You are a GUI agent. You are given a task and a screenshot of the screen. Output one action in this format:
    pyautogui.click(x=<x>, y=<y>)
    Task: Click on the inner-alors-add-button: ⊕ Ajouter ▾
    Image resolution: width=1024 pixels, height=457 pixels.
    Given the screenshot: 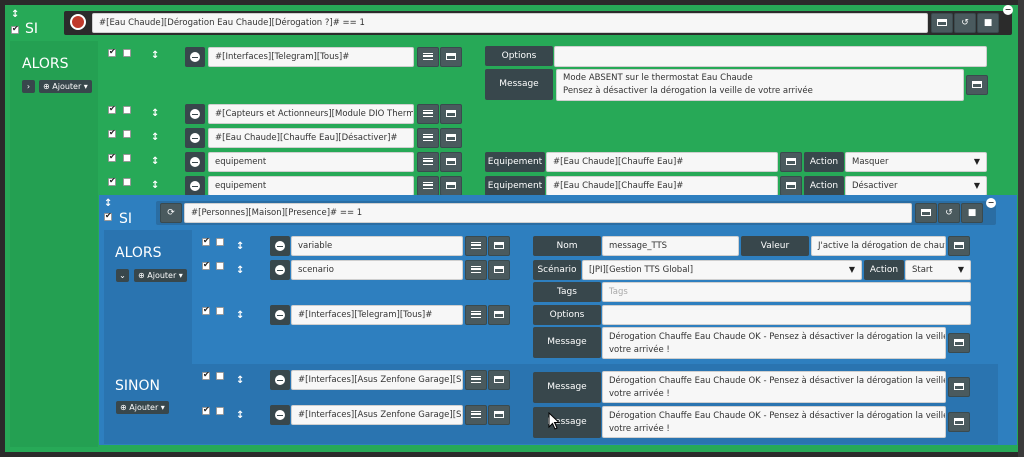 What is the action you would take?
    pyautogui.click(x=160, y=275)
    